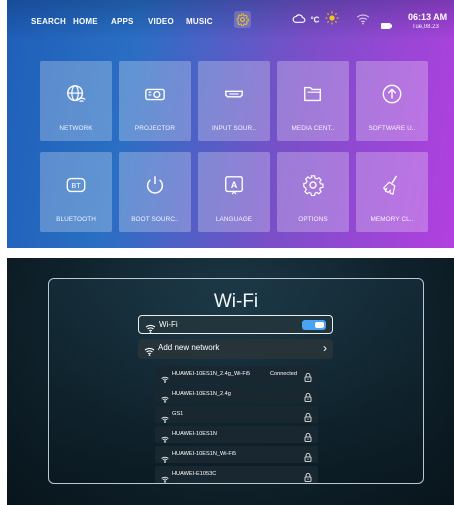 The image size is (454, 505). Describe the element at coordinates (235, 324) in the screenshot. I see `wifi-toggle-row: Wi-Fi` at that location.